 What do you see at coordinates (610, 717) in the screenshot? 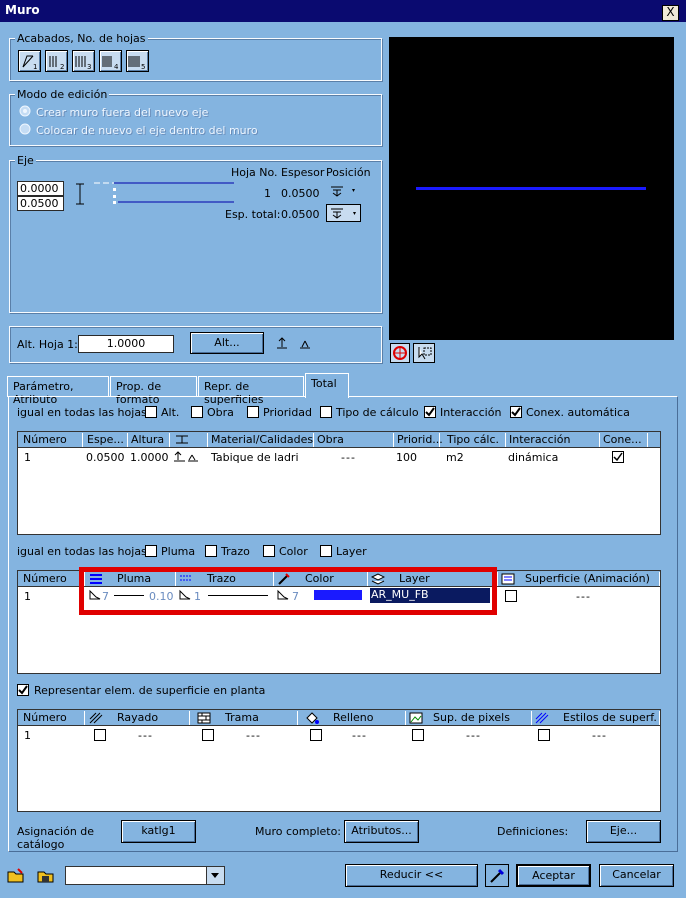
I see `th3-estilos-label: Estilos de superf.` at bounding box center [610, 717].